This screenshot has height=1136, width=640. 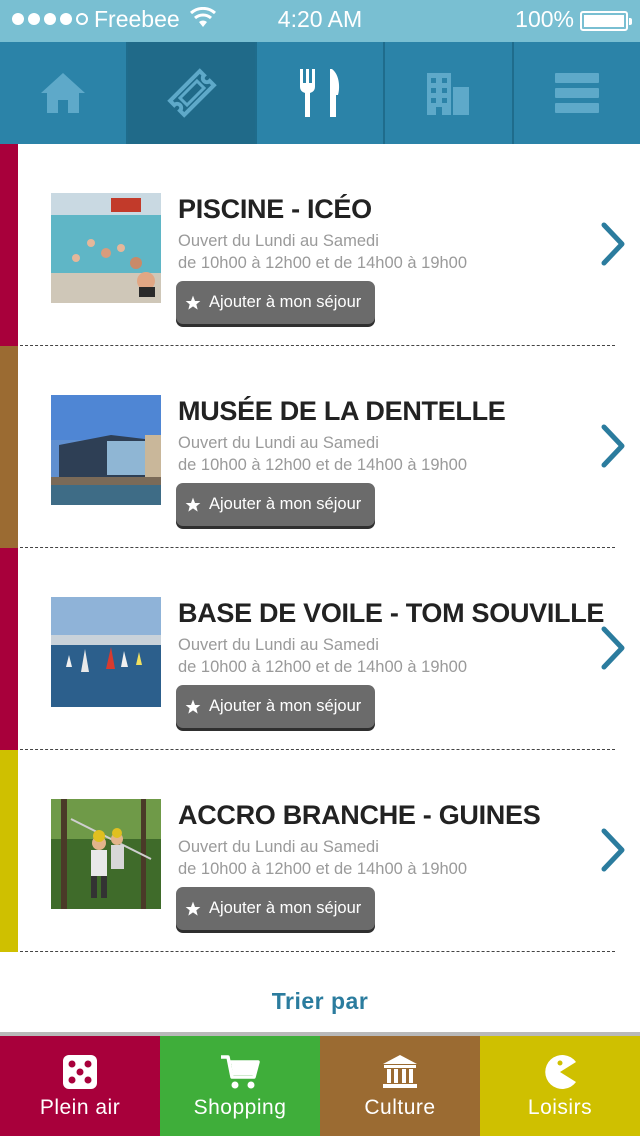 What do you see at coordinates (544, 19) in the screenshot?
I see `battery-percent: 100%` at bounding box center [544, 19].